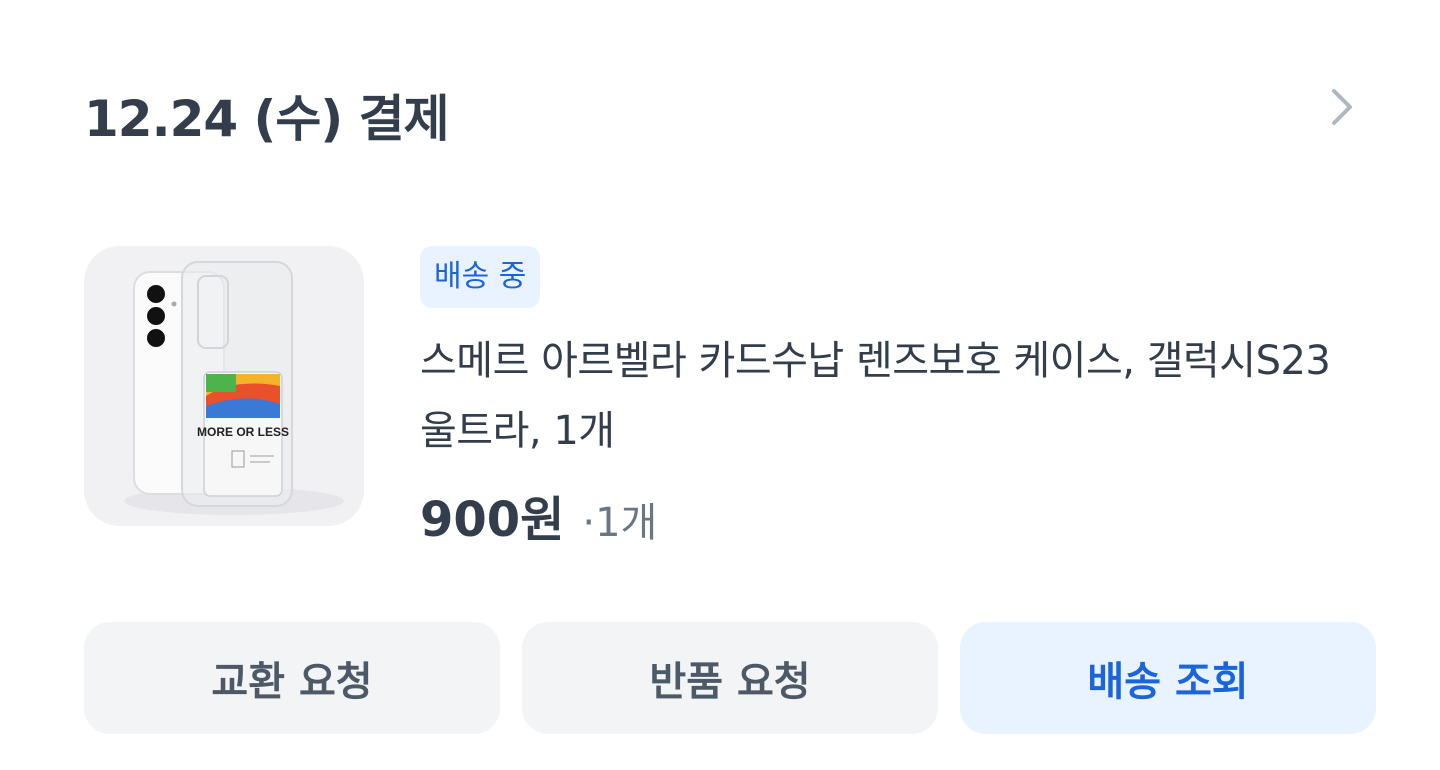  What do you see at coordinates (243, 432) in the screenshot?
I see `image-print-label: MORE OR LESS` at bounding box center [243, 432].